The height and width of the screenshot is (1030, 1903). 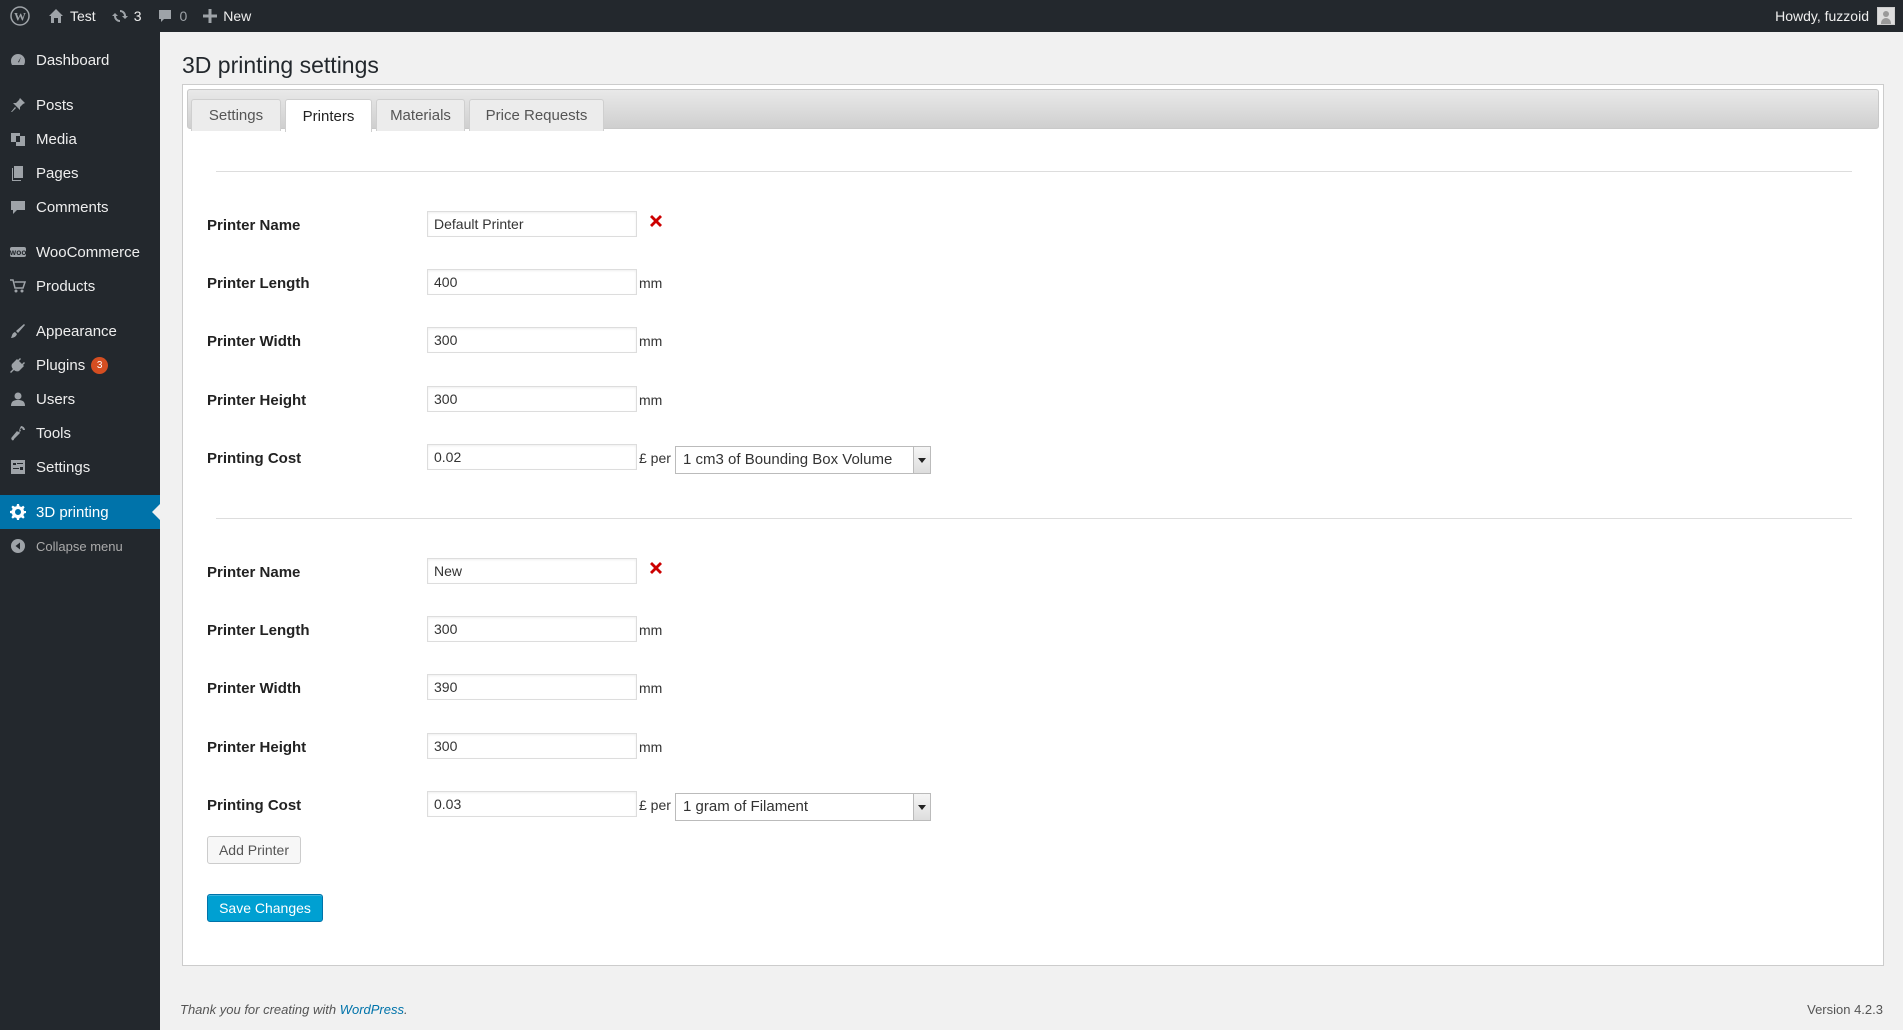 What do you see at coordinates (83, 16) in the screenshot?
I see `site-name: Test` at bounding box center [83, 16].